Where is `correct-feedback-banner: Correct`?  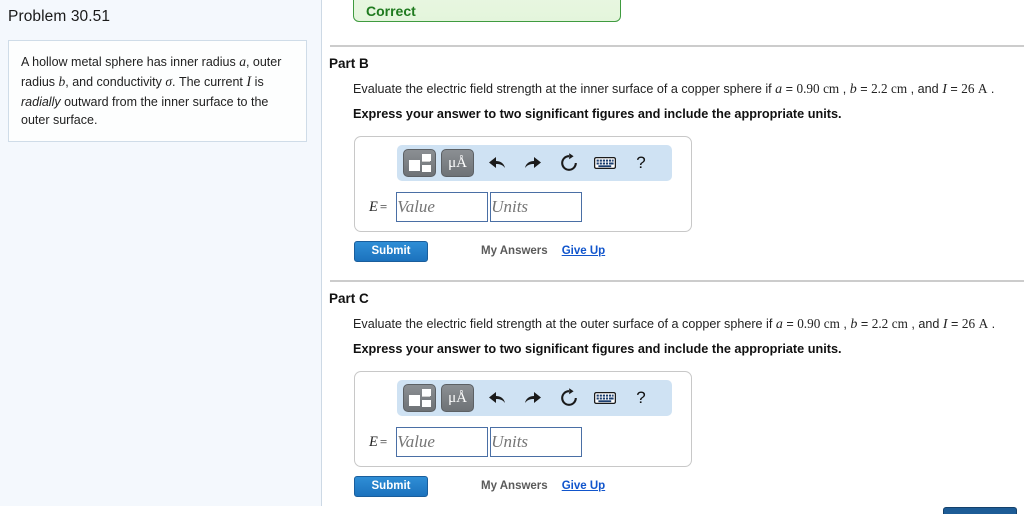
correct-feedback-banner: Correct is located at coordinates (487, 11).